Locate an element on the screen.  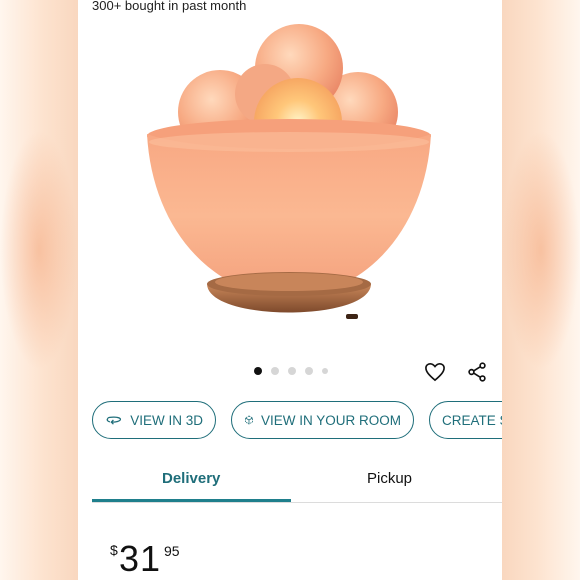
heart-icon is located at coordinates (435, 372).